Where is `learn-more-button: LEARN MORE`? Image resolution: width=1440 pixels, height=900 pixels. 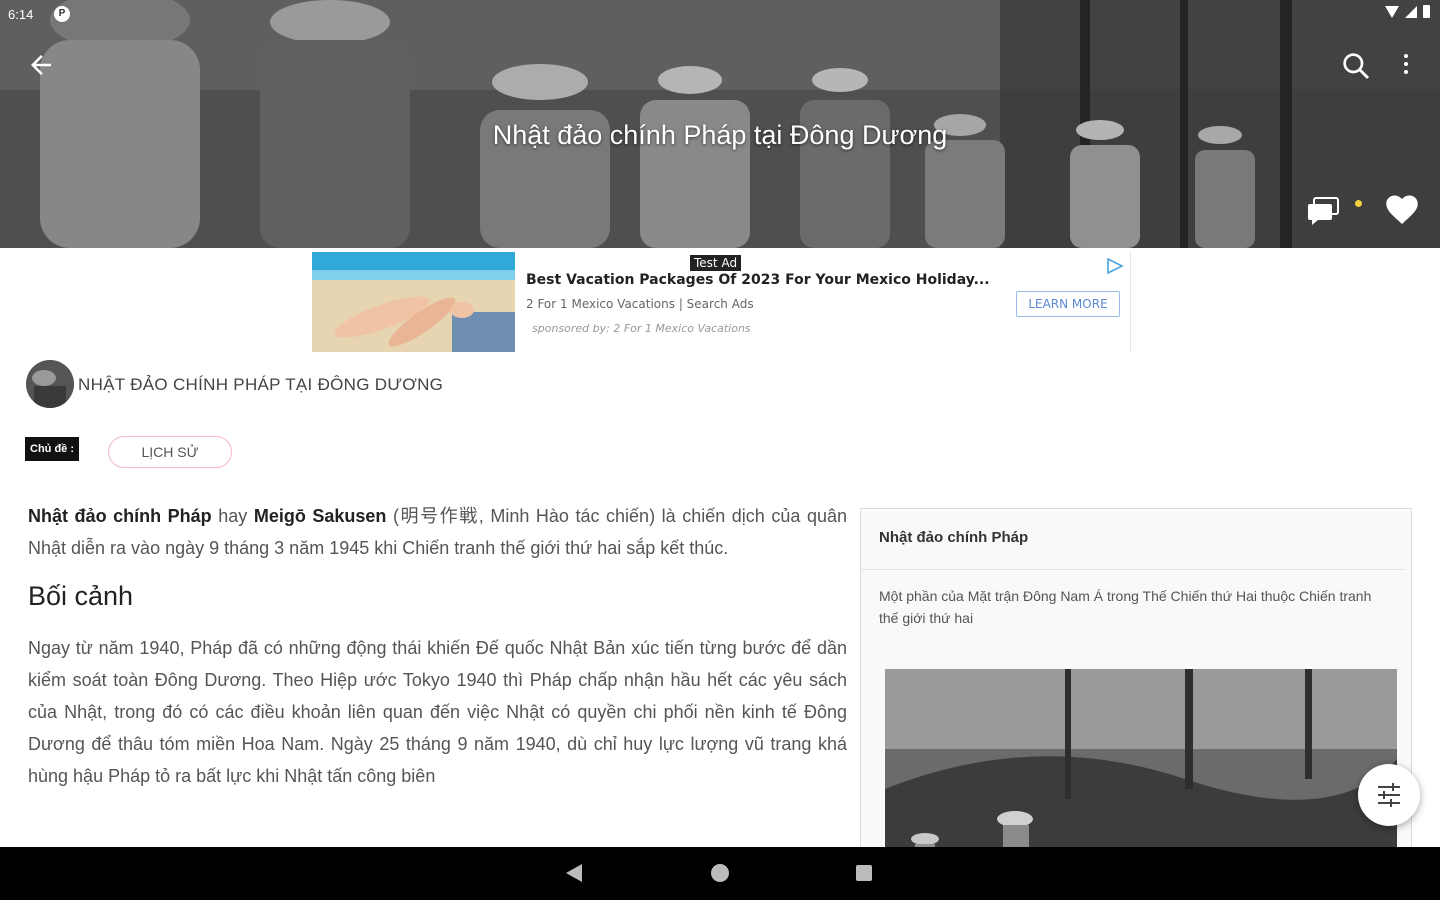
learn-more-button: LEARN MORE is located at coordinates (1068, 304).